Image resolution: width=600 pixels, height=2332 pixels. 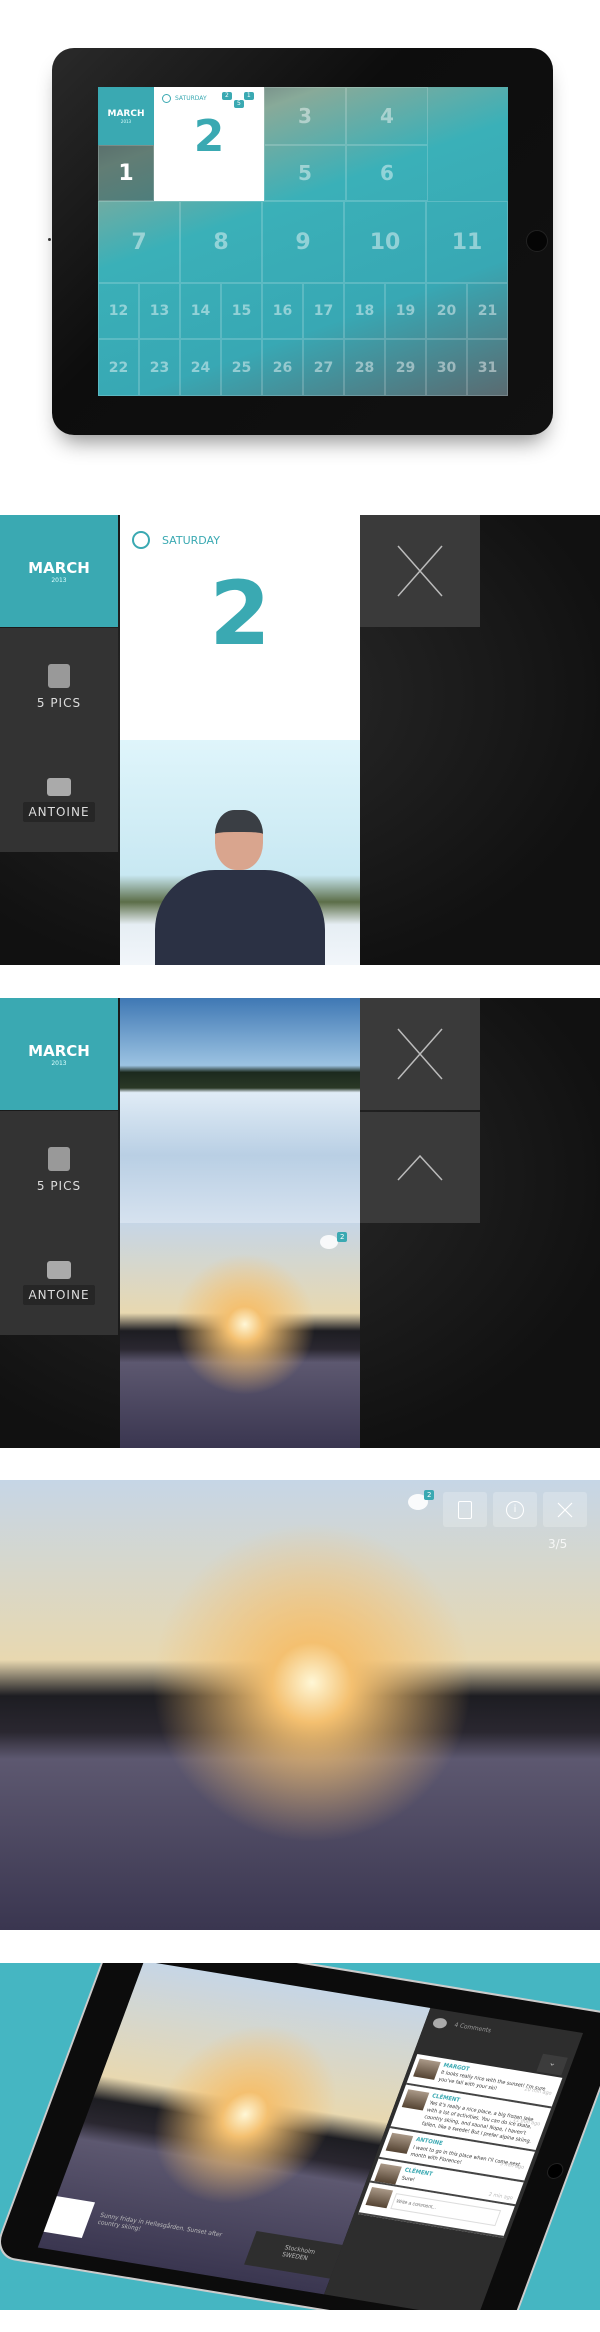 I want to click on day-number: 17, so click(x=323, y=311).